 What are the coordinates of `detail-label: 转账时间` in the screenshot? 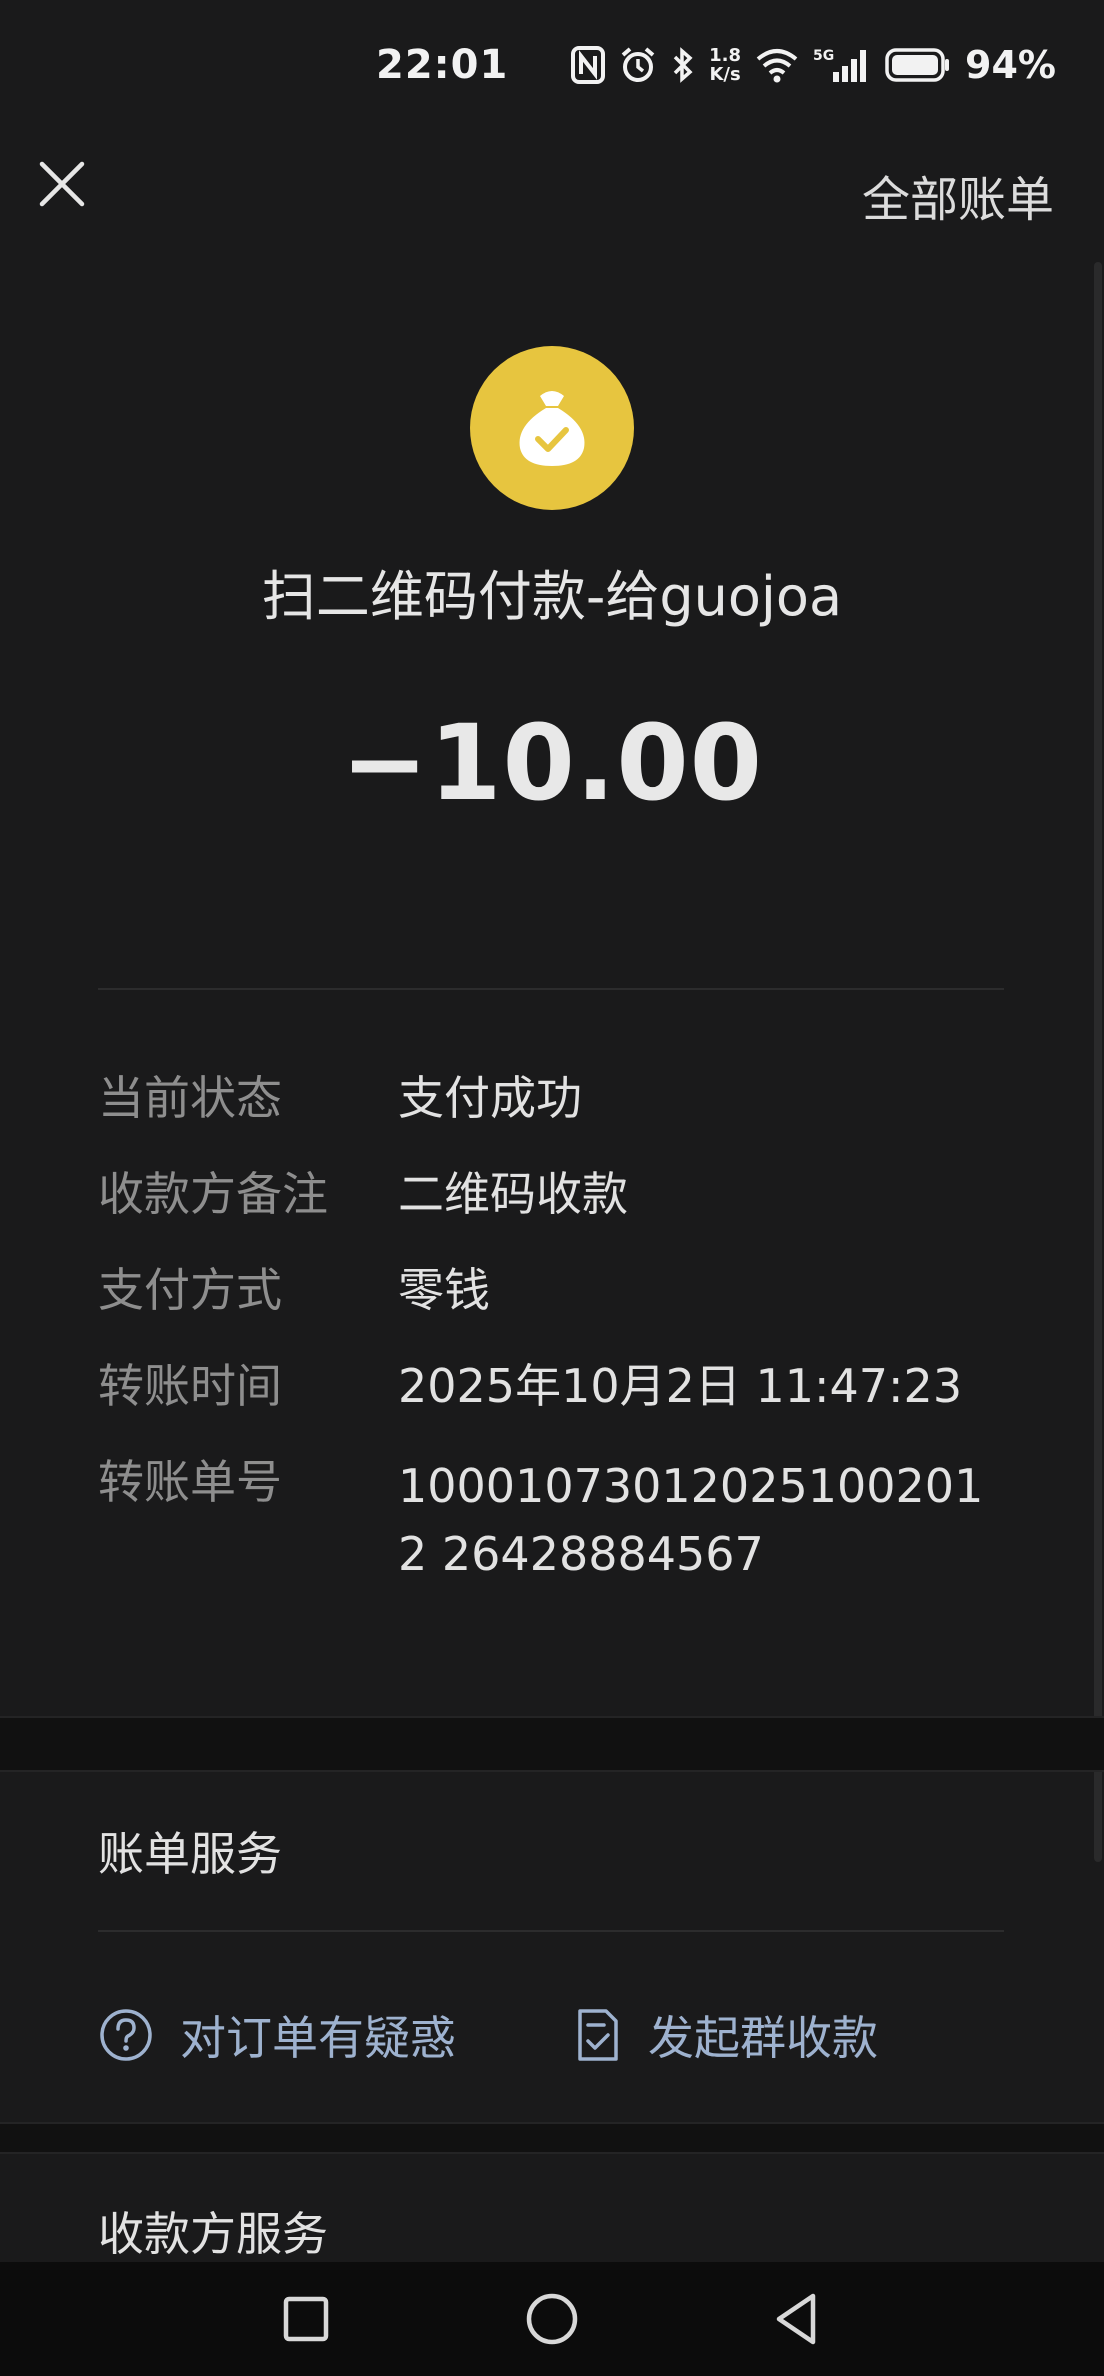 It's located at (190, 1386).